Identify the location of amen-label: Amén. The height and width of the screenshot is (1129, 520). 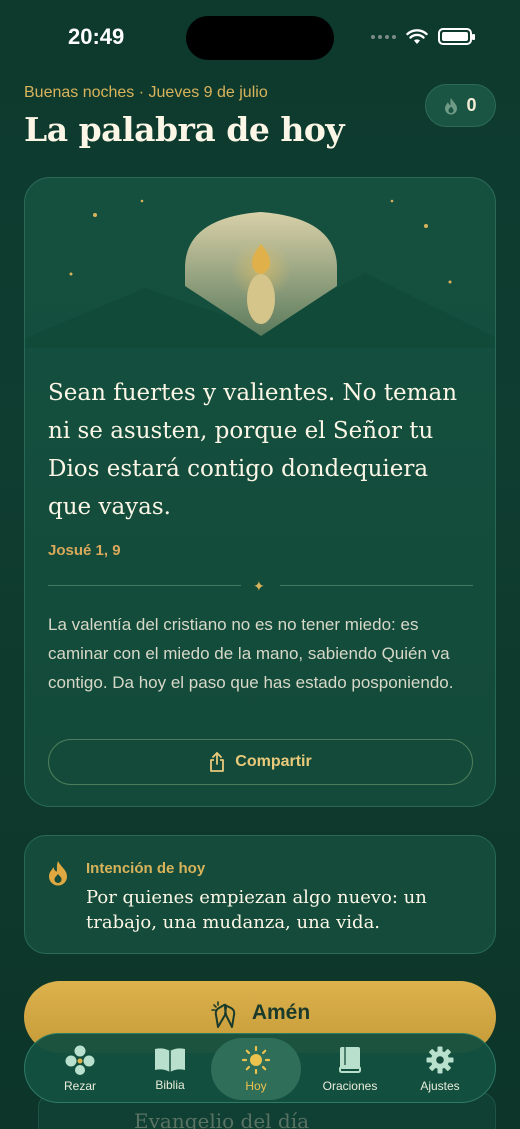
(281, 1012).